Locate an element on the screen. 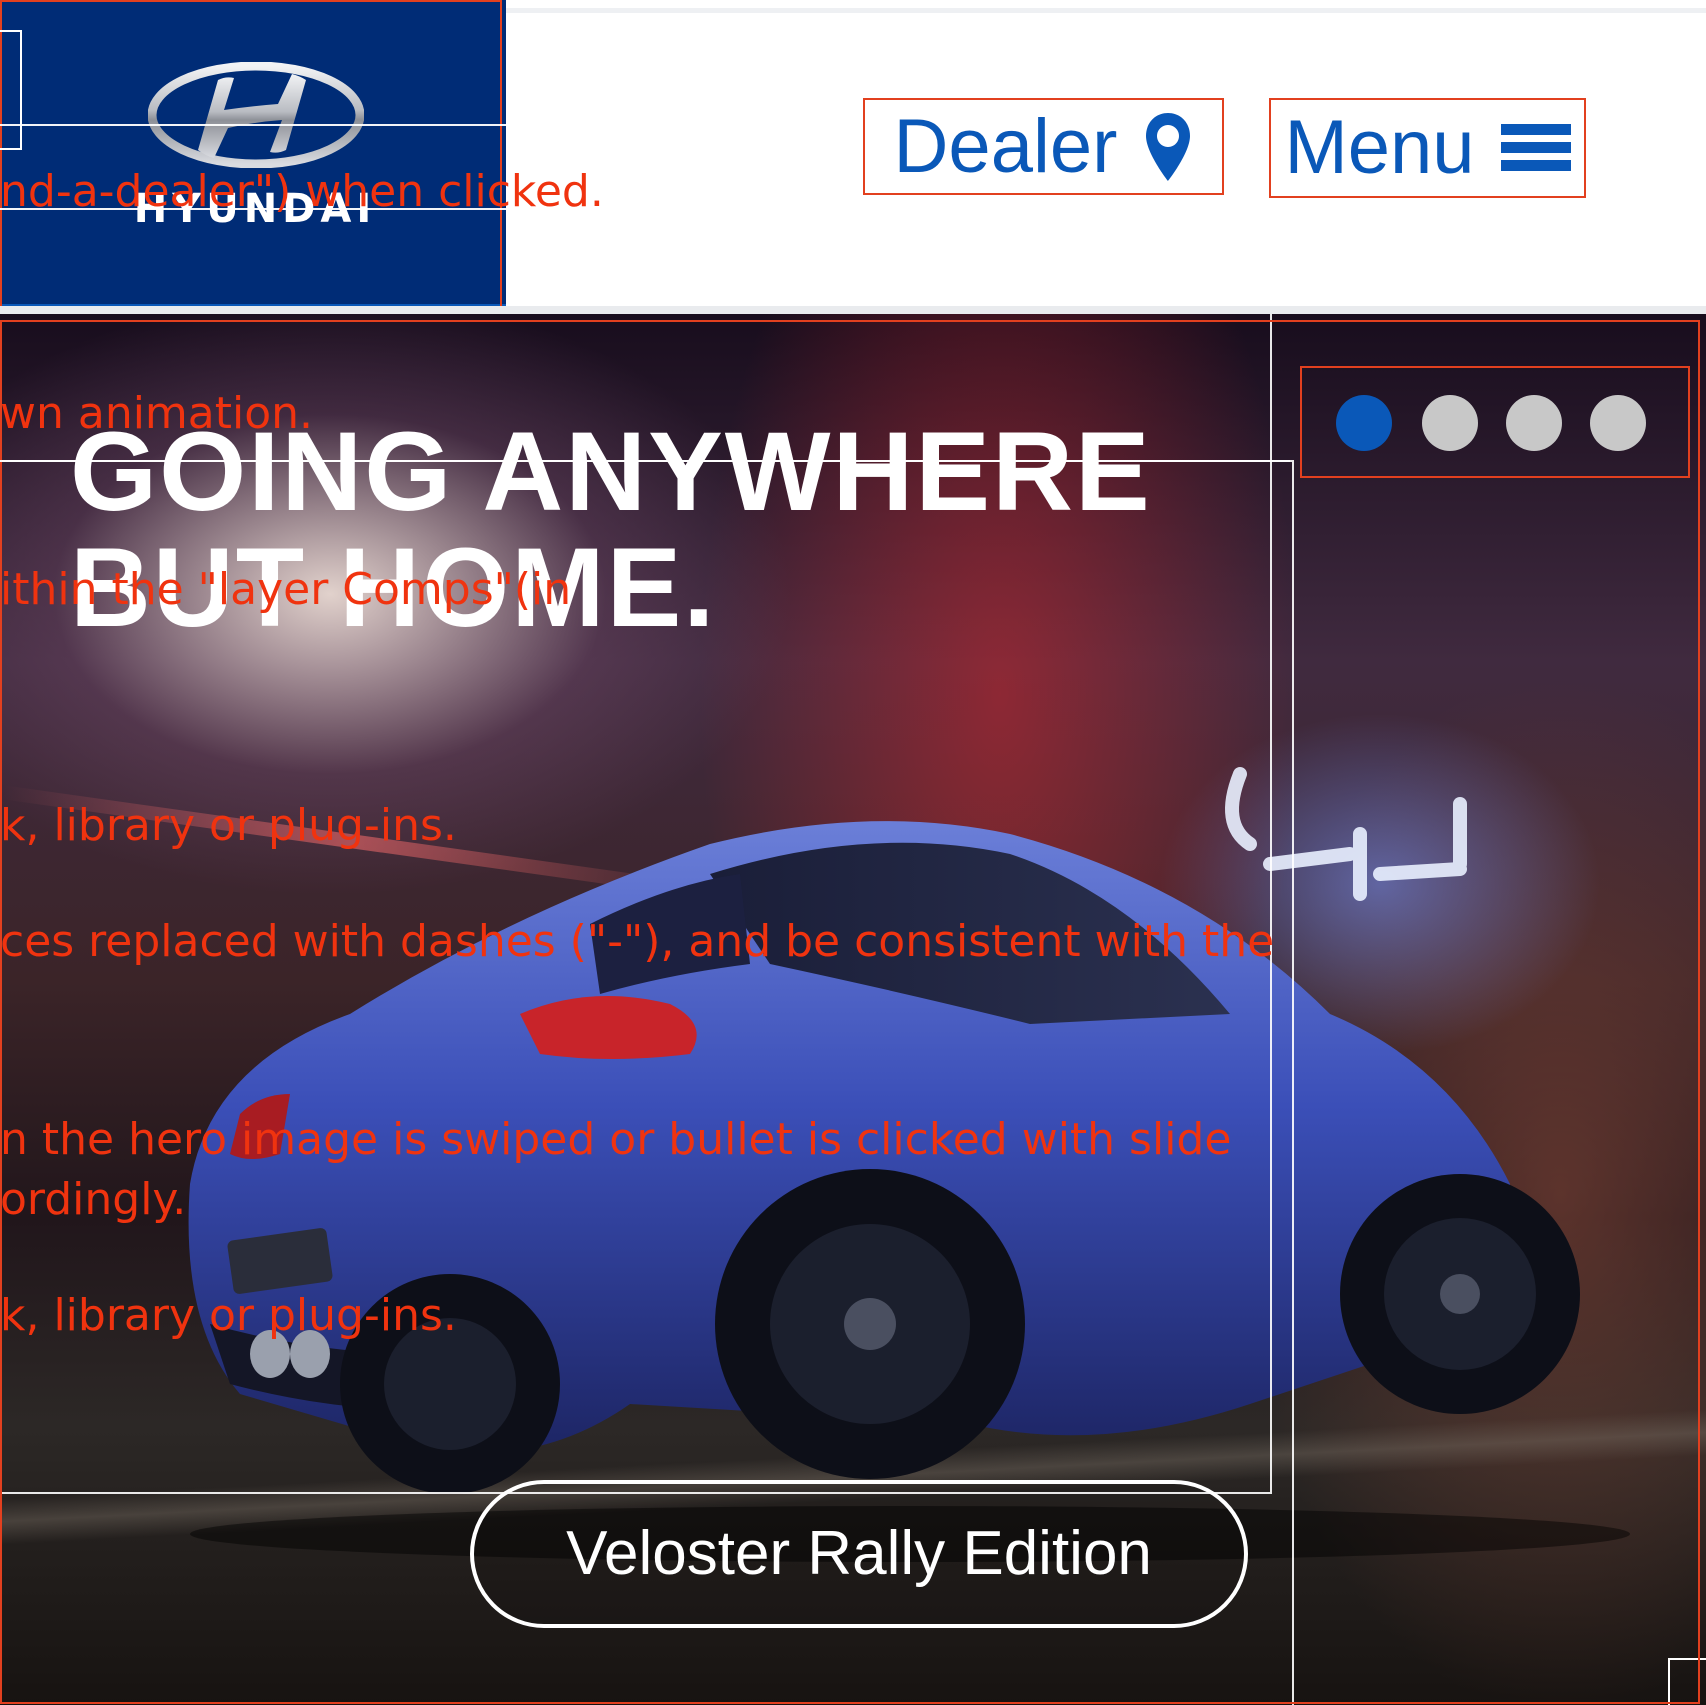 Image resolution: width=1706 pixels, height=1705 pixels. logo-wordmark: HYUNDAI is located at coordinates (255, 209).